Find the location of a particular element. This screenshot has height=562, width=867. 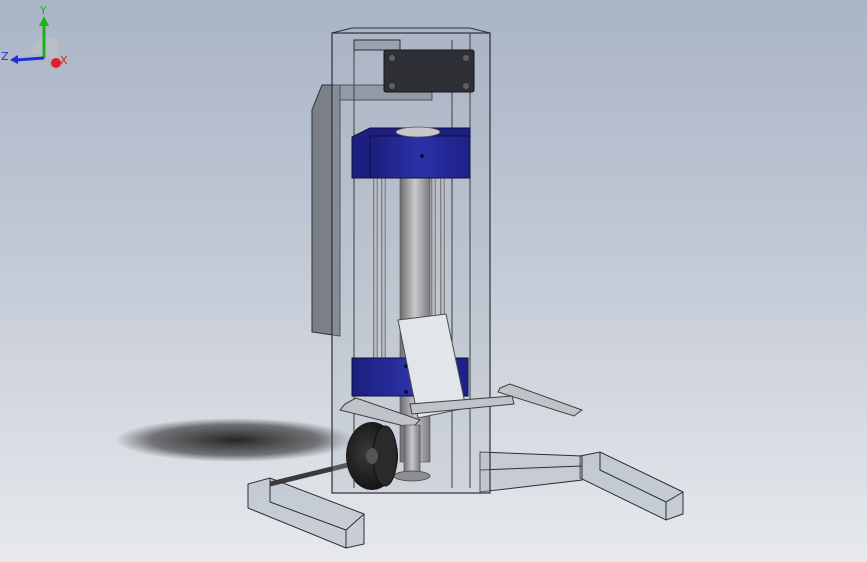

post-base-ring is located at coordinates (412, 476).